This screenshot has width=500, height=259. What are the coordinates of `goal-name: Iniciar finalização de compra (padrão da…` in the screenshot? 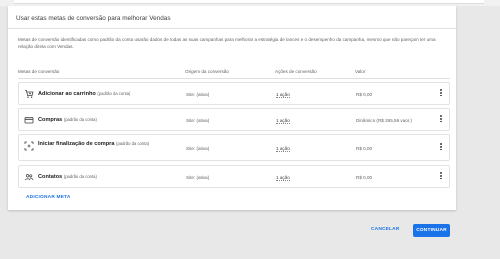 It's located at (108, 144).